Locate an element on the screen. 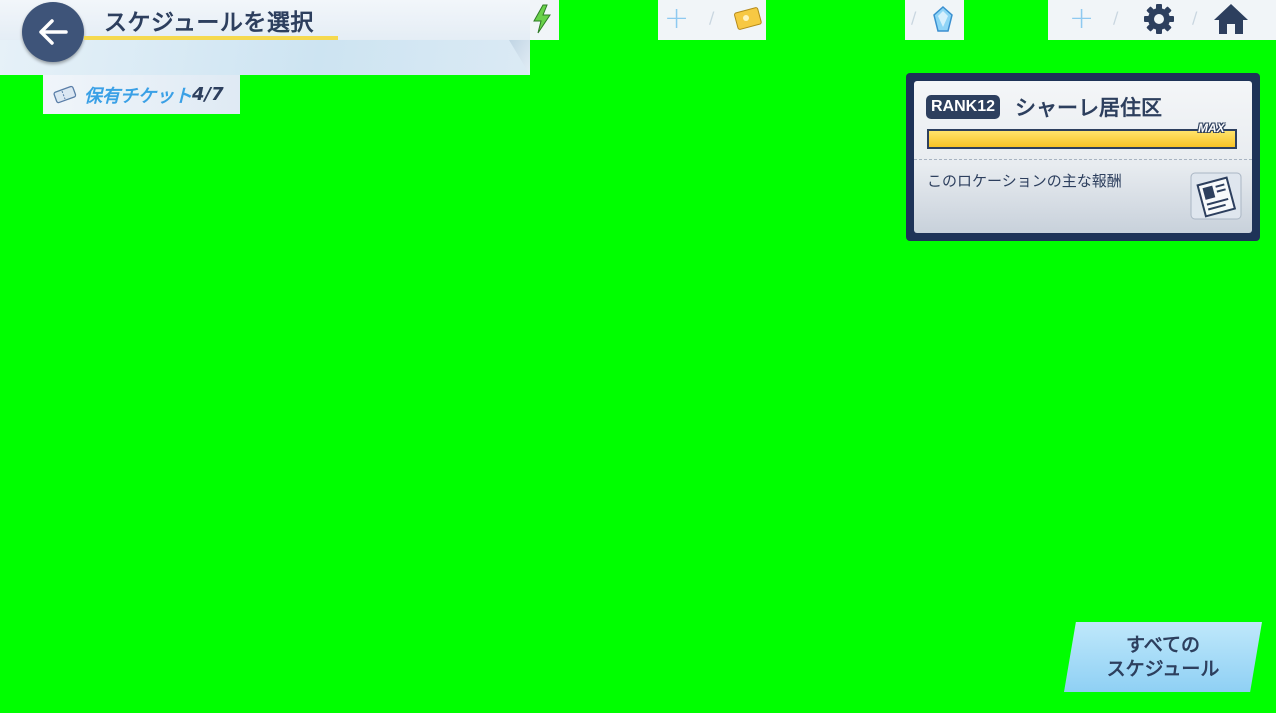 The height and width of the screenshot is (713, 1276). location-rank-card: RANK12 シャーレ居住区 MAX このロケーションの主な報酬 is located at coordinates (1083, 157).